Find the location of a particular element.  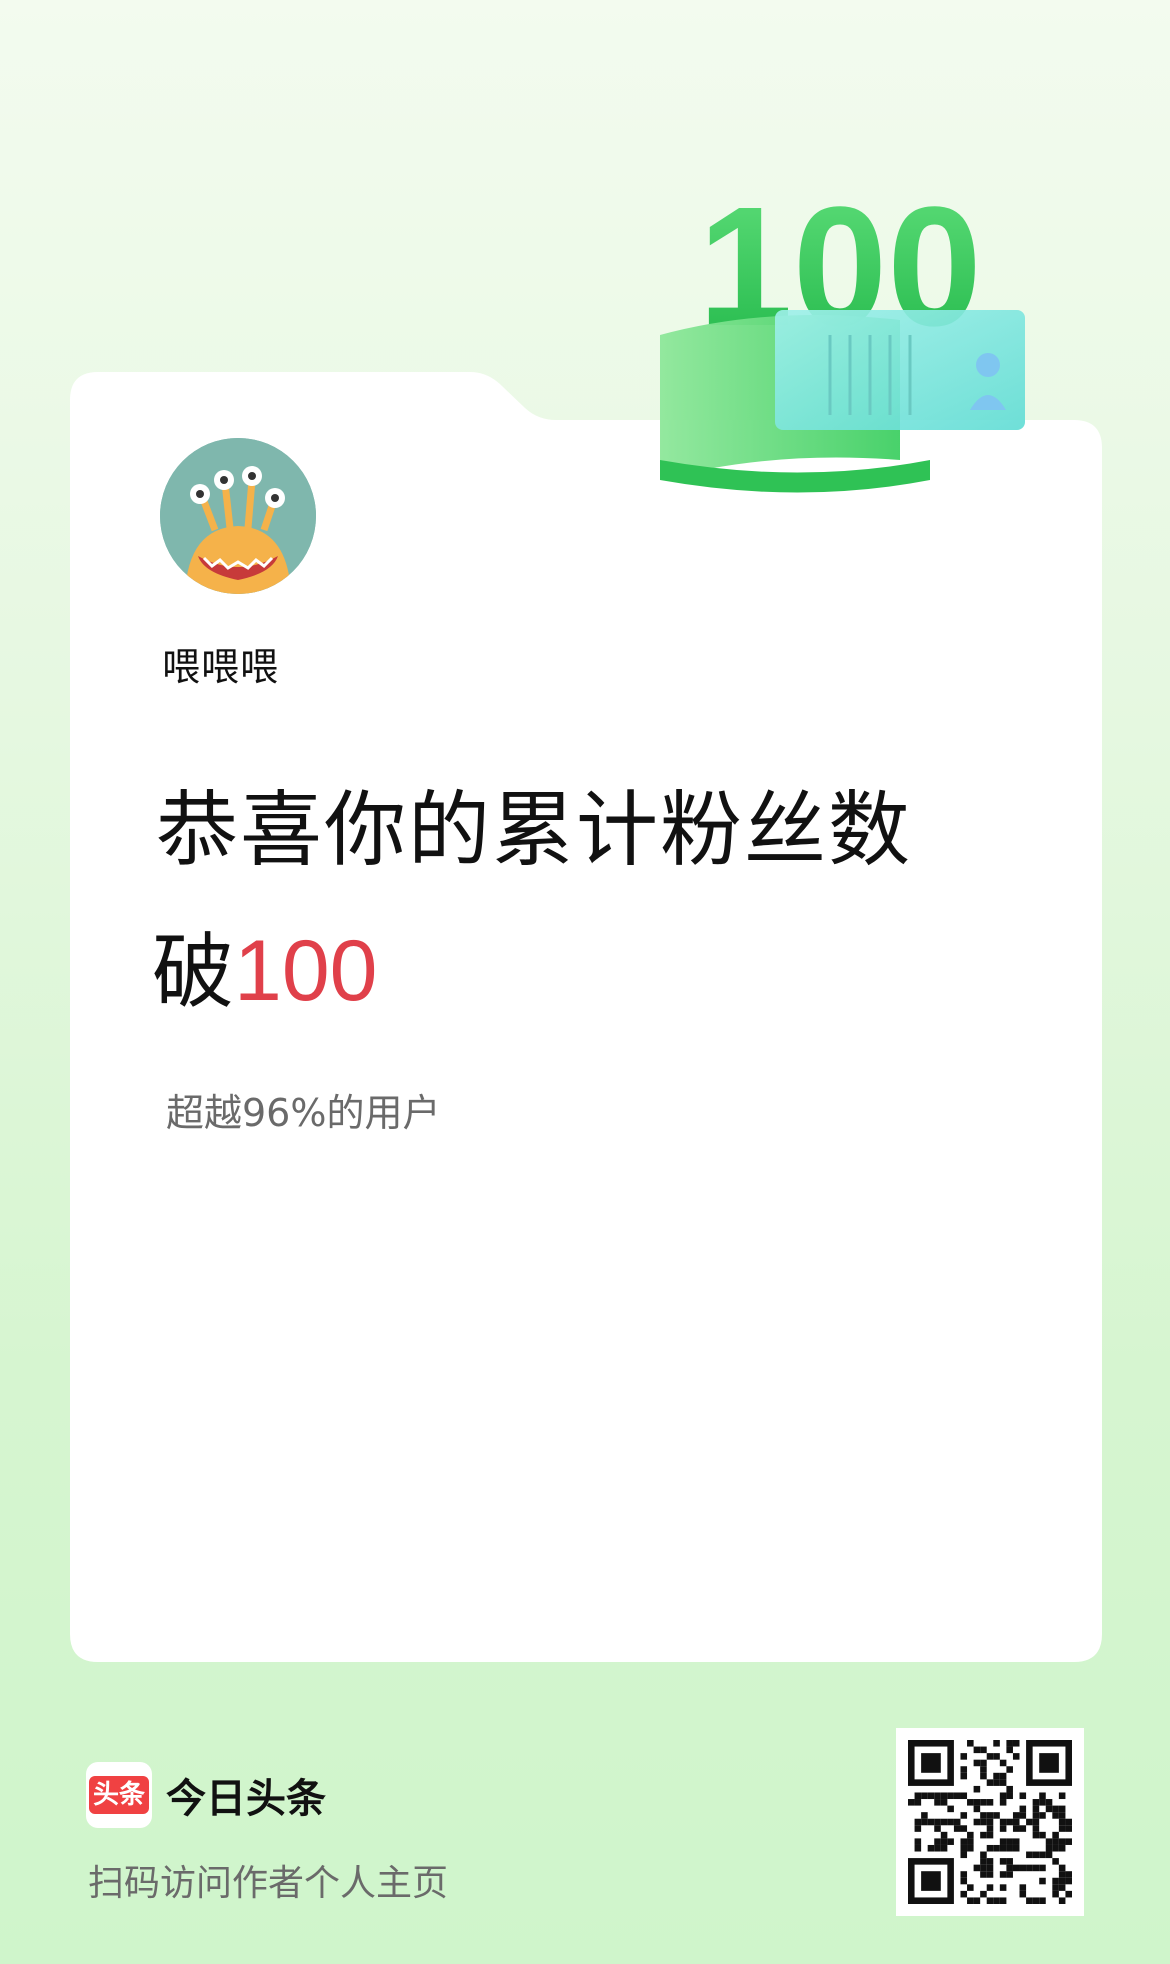

monster-avatar-icon is located at coordinates (238, 516).